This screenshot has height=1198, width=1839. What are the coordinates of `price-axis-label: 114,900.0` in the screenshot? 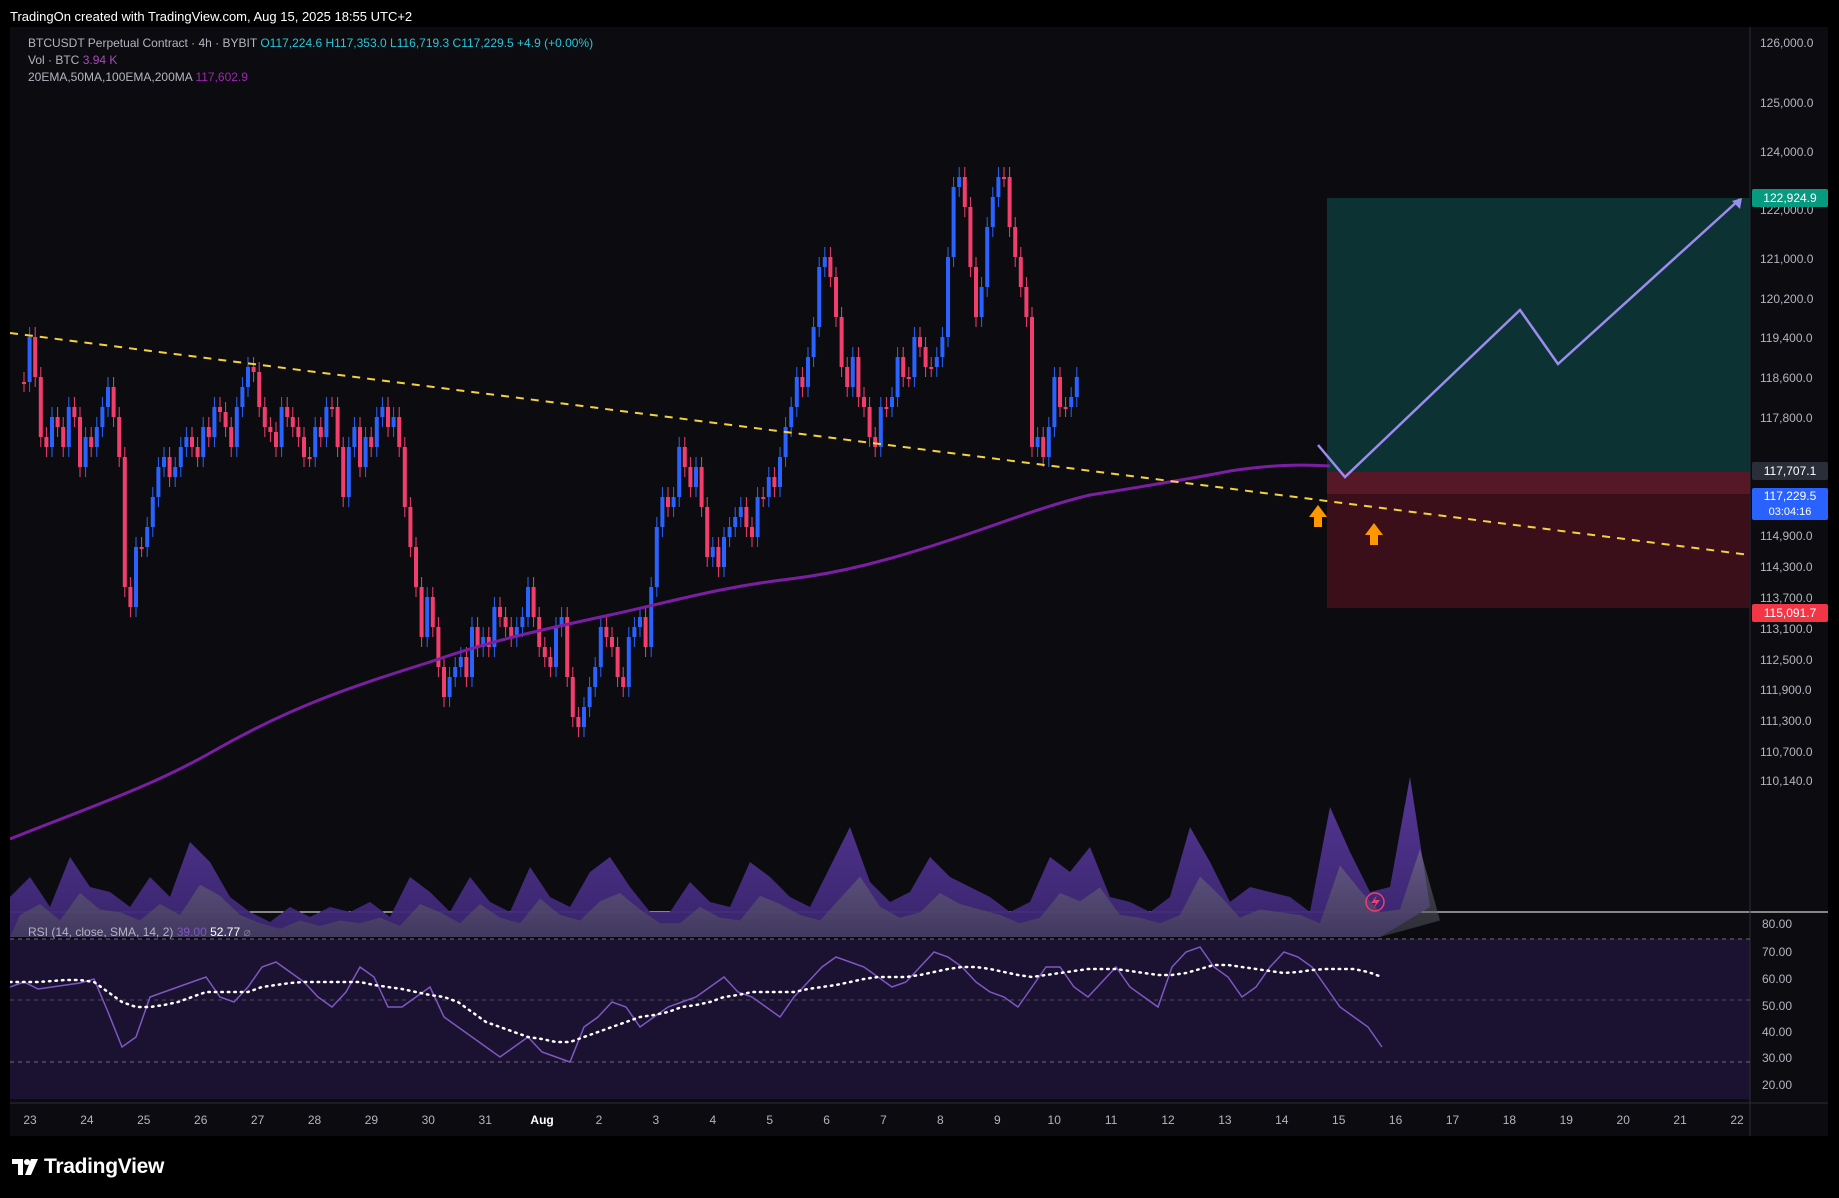 It's located at (1786, 536).